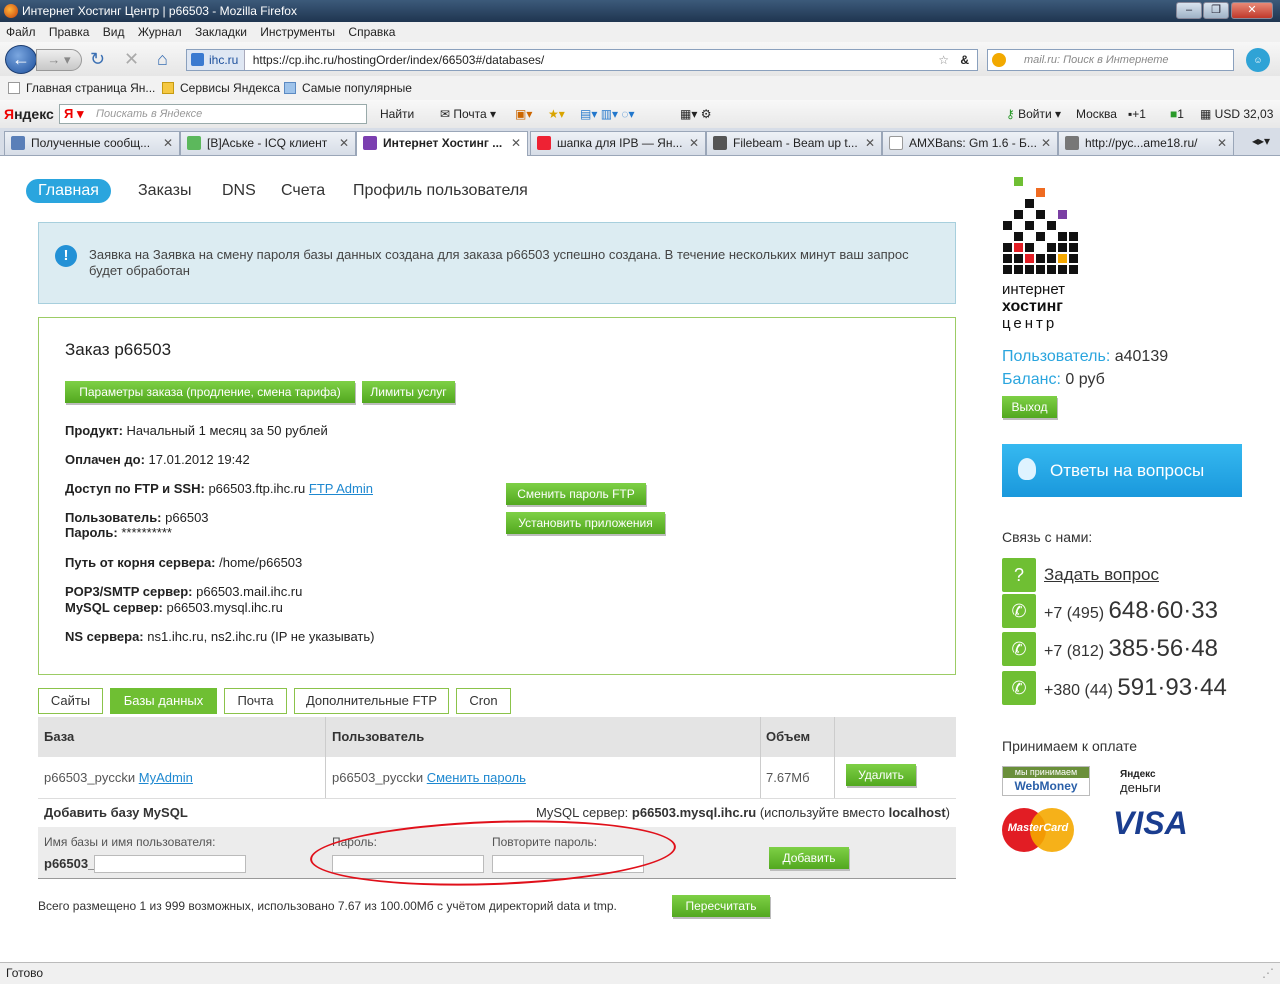 The width and height of the screenshot is (1280, 984). What do you see at coordinates (468, 114) in the screenshot?
I see `yandex-mail-button: ✉ Почта ▾` at bounding box center [468, 114].